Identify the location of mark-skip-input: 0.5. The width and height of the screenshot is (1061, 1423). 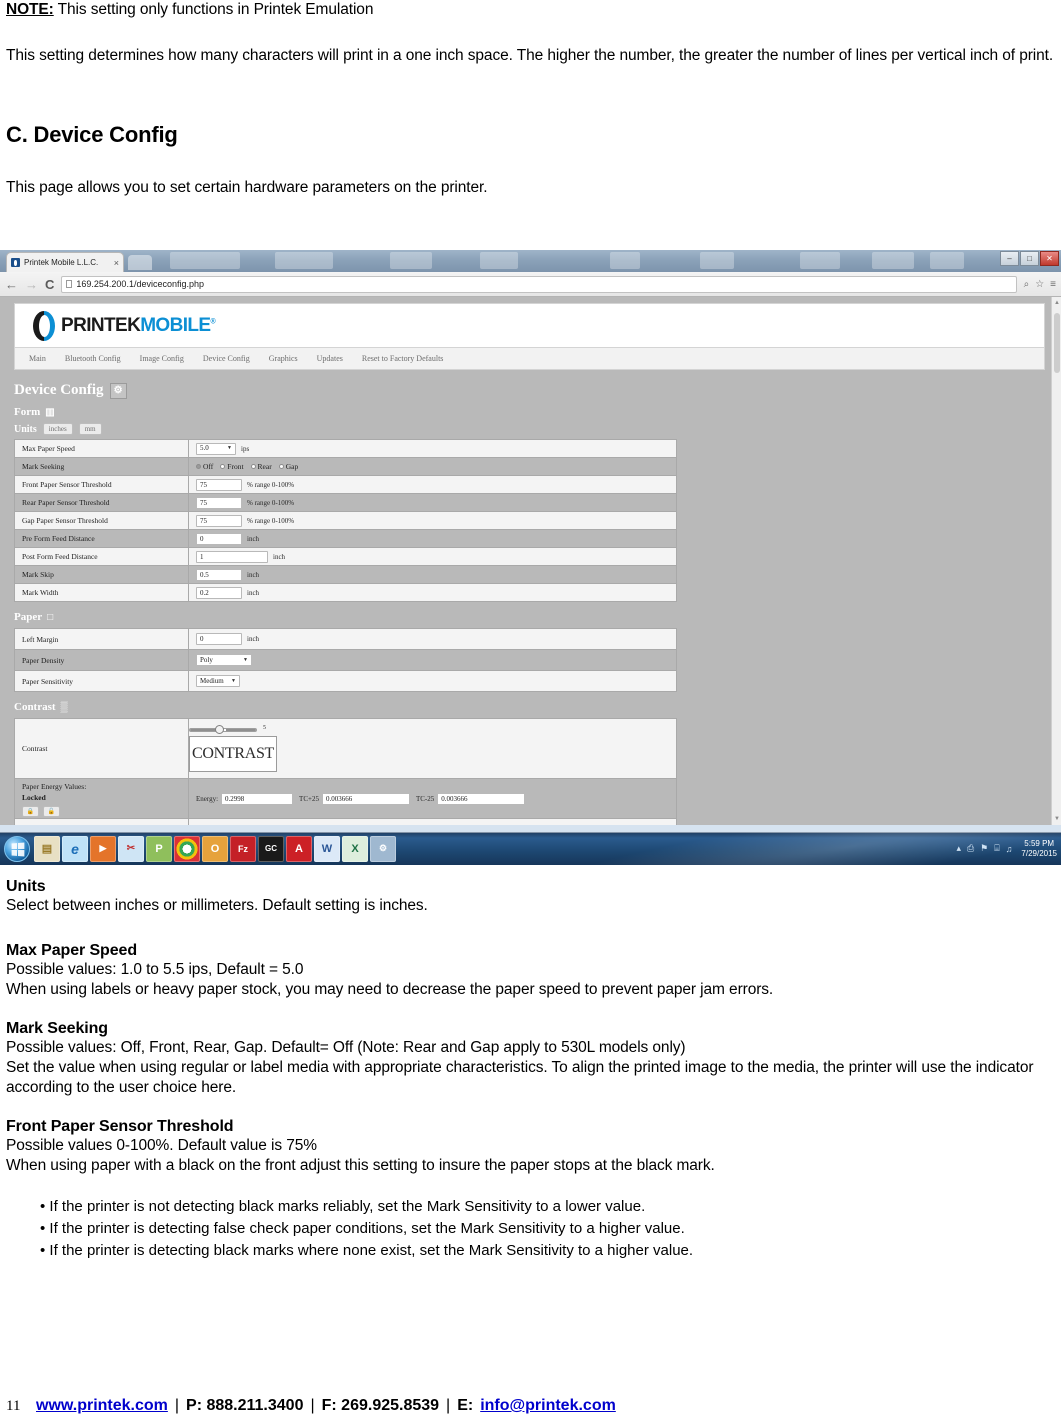
(219, 574).